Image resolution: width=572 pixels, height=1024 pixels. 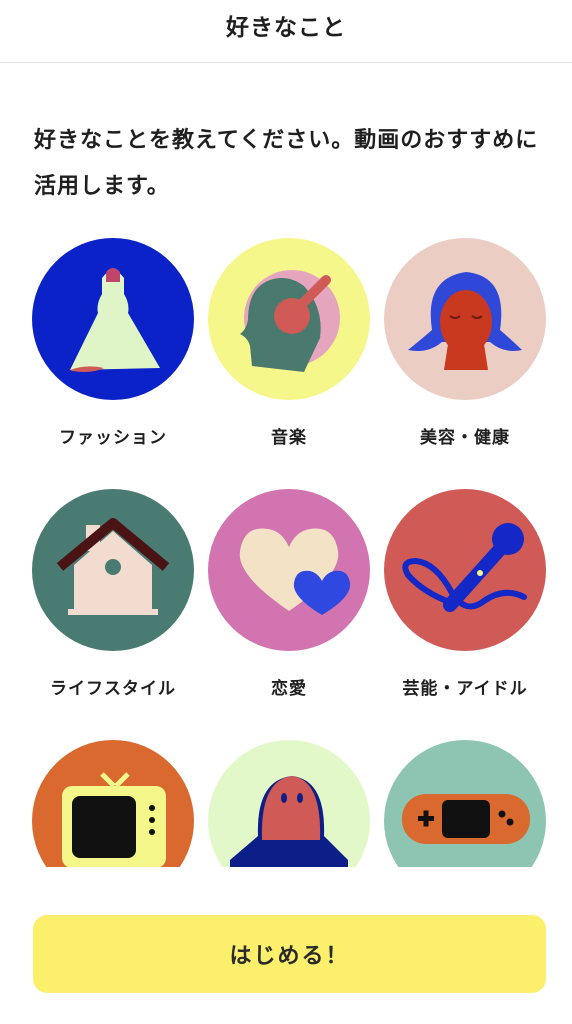 What do you see at coordinates (465, 570) in the screenshot?
I see `microphone-icon` at bounding box center [465, 570].